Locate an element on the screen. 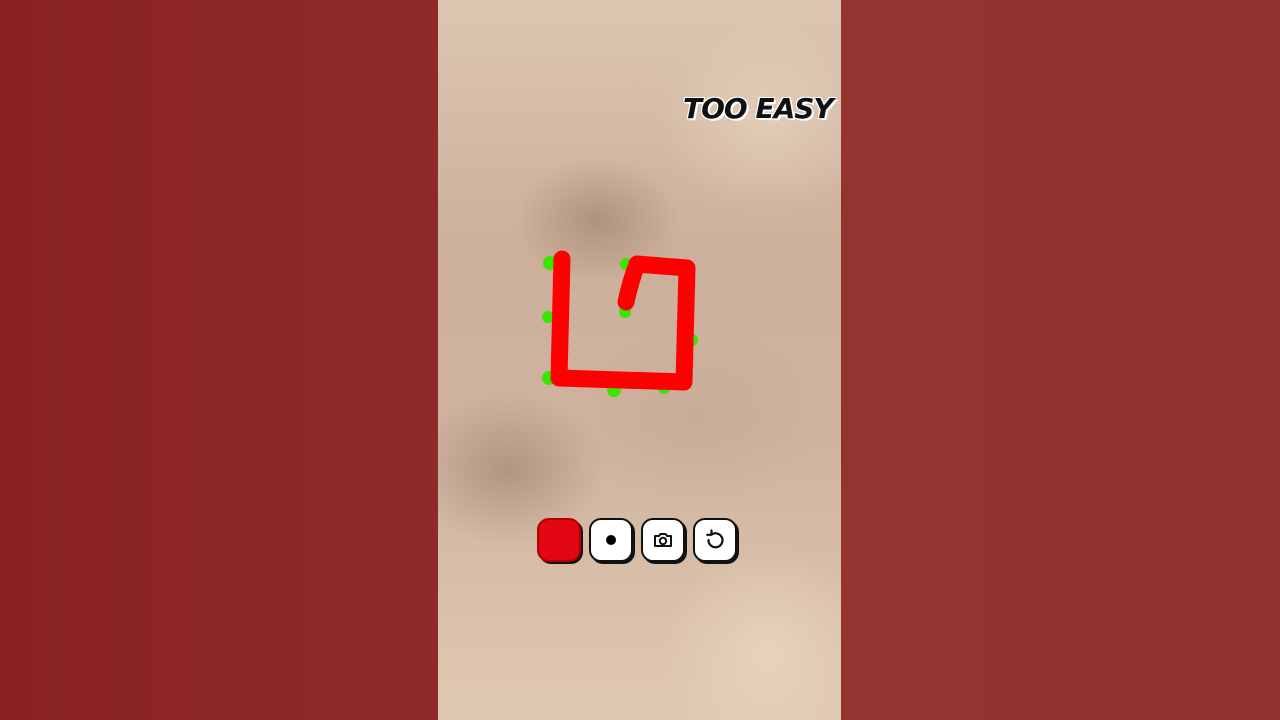 The height and width of the screenshot is (720, 1280). dot-icon is located at coordinates (611, 540).